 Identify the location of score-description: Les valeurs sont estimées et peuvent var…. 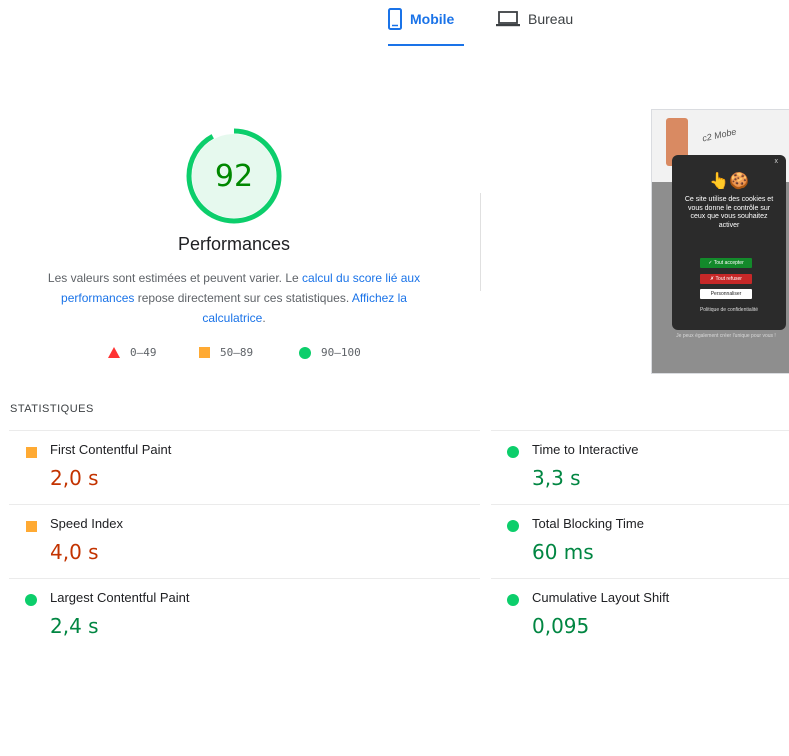
(234, 298).